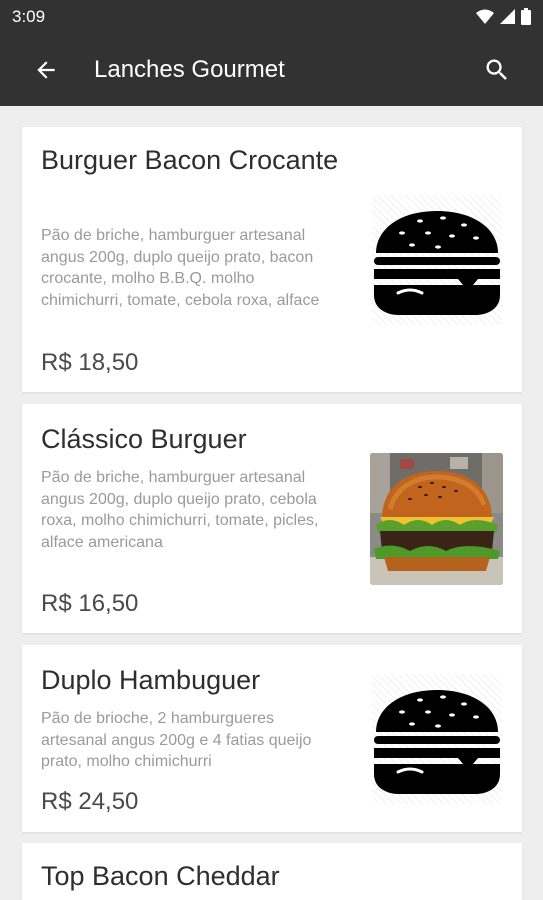 The height and width of the screenshot is (900, 543). I want to click on back-button, so click(46, 70).